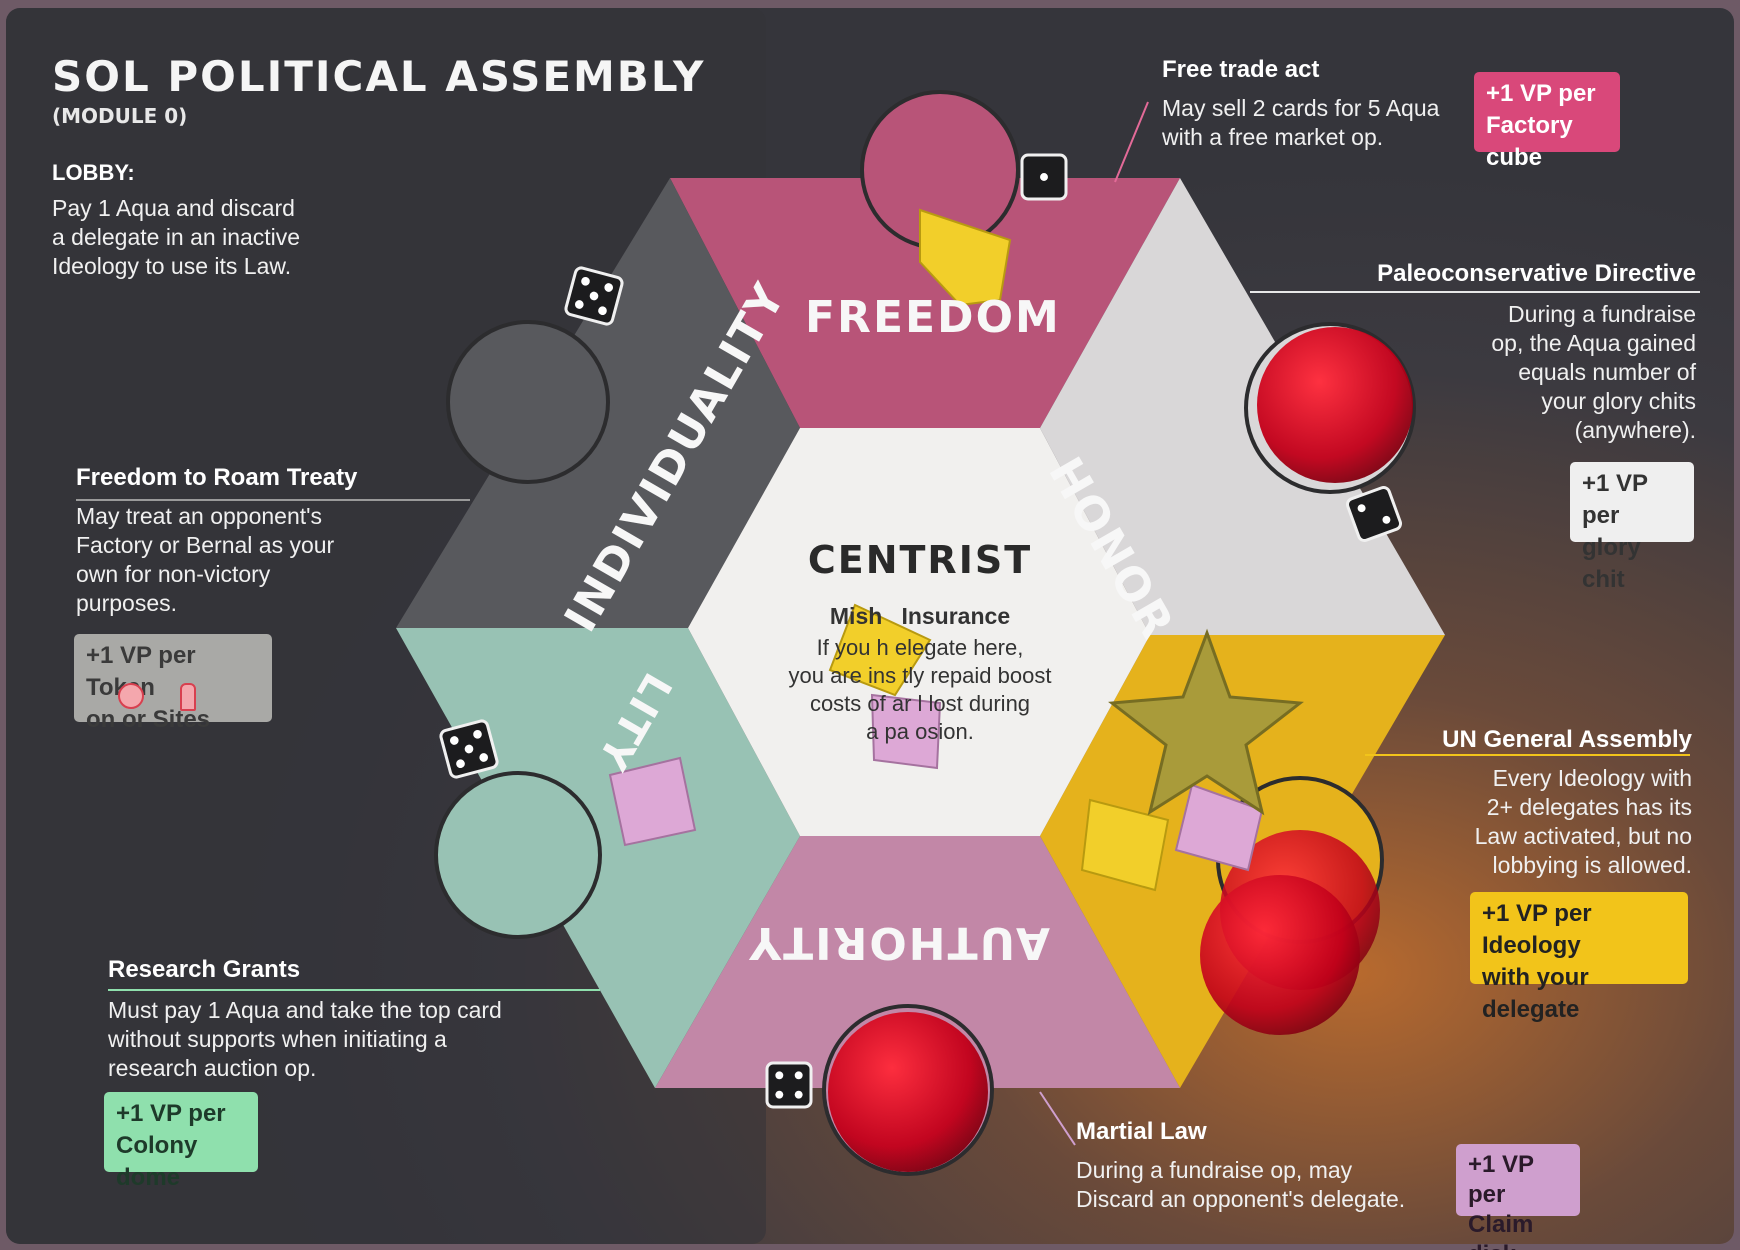 The image size is (1740, 1250). Describe the element at coordinates (379, 76) in the screenshot. I see `board-title: SOL POLITICAL ASSEMBLY` at that location.